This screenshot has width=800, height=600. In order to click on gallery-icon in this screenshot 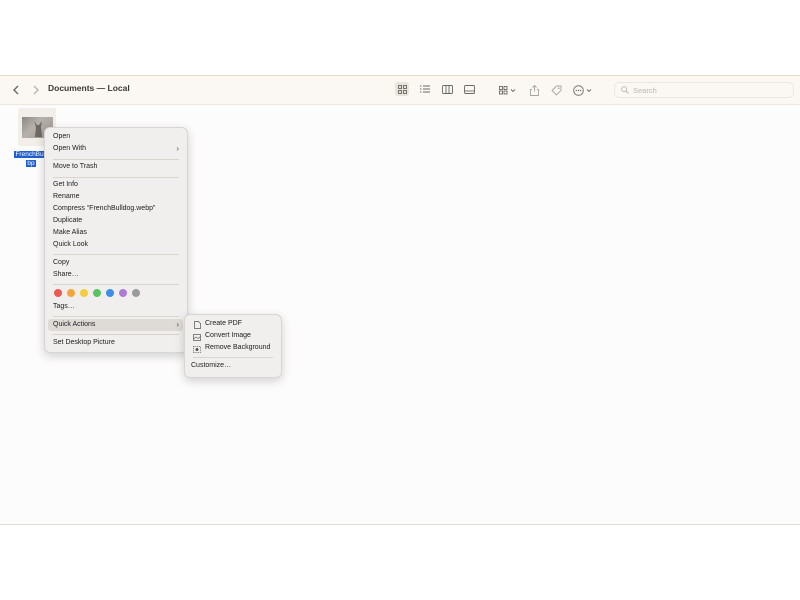, I will do `click(469, 89)`.